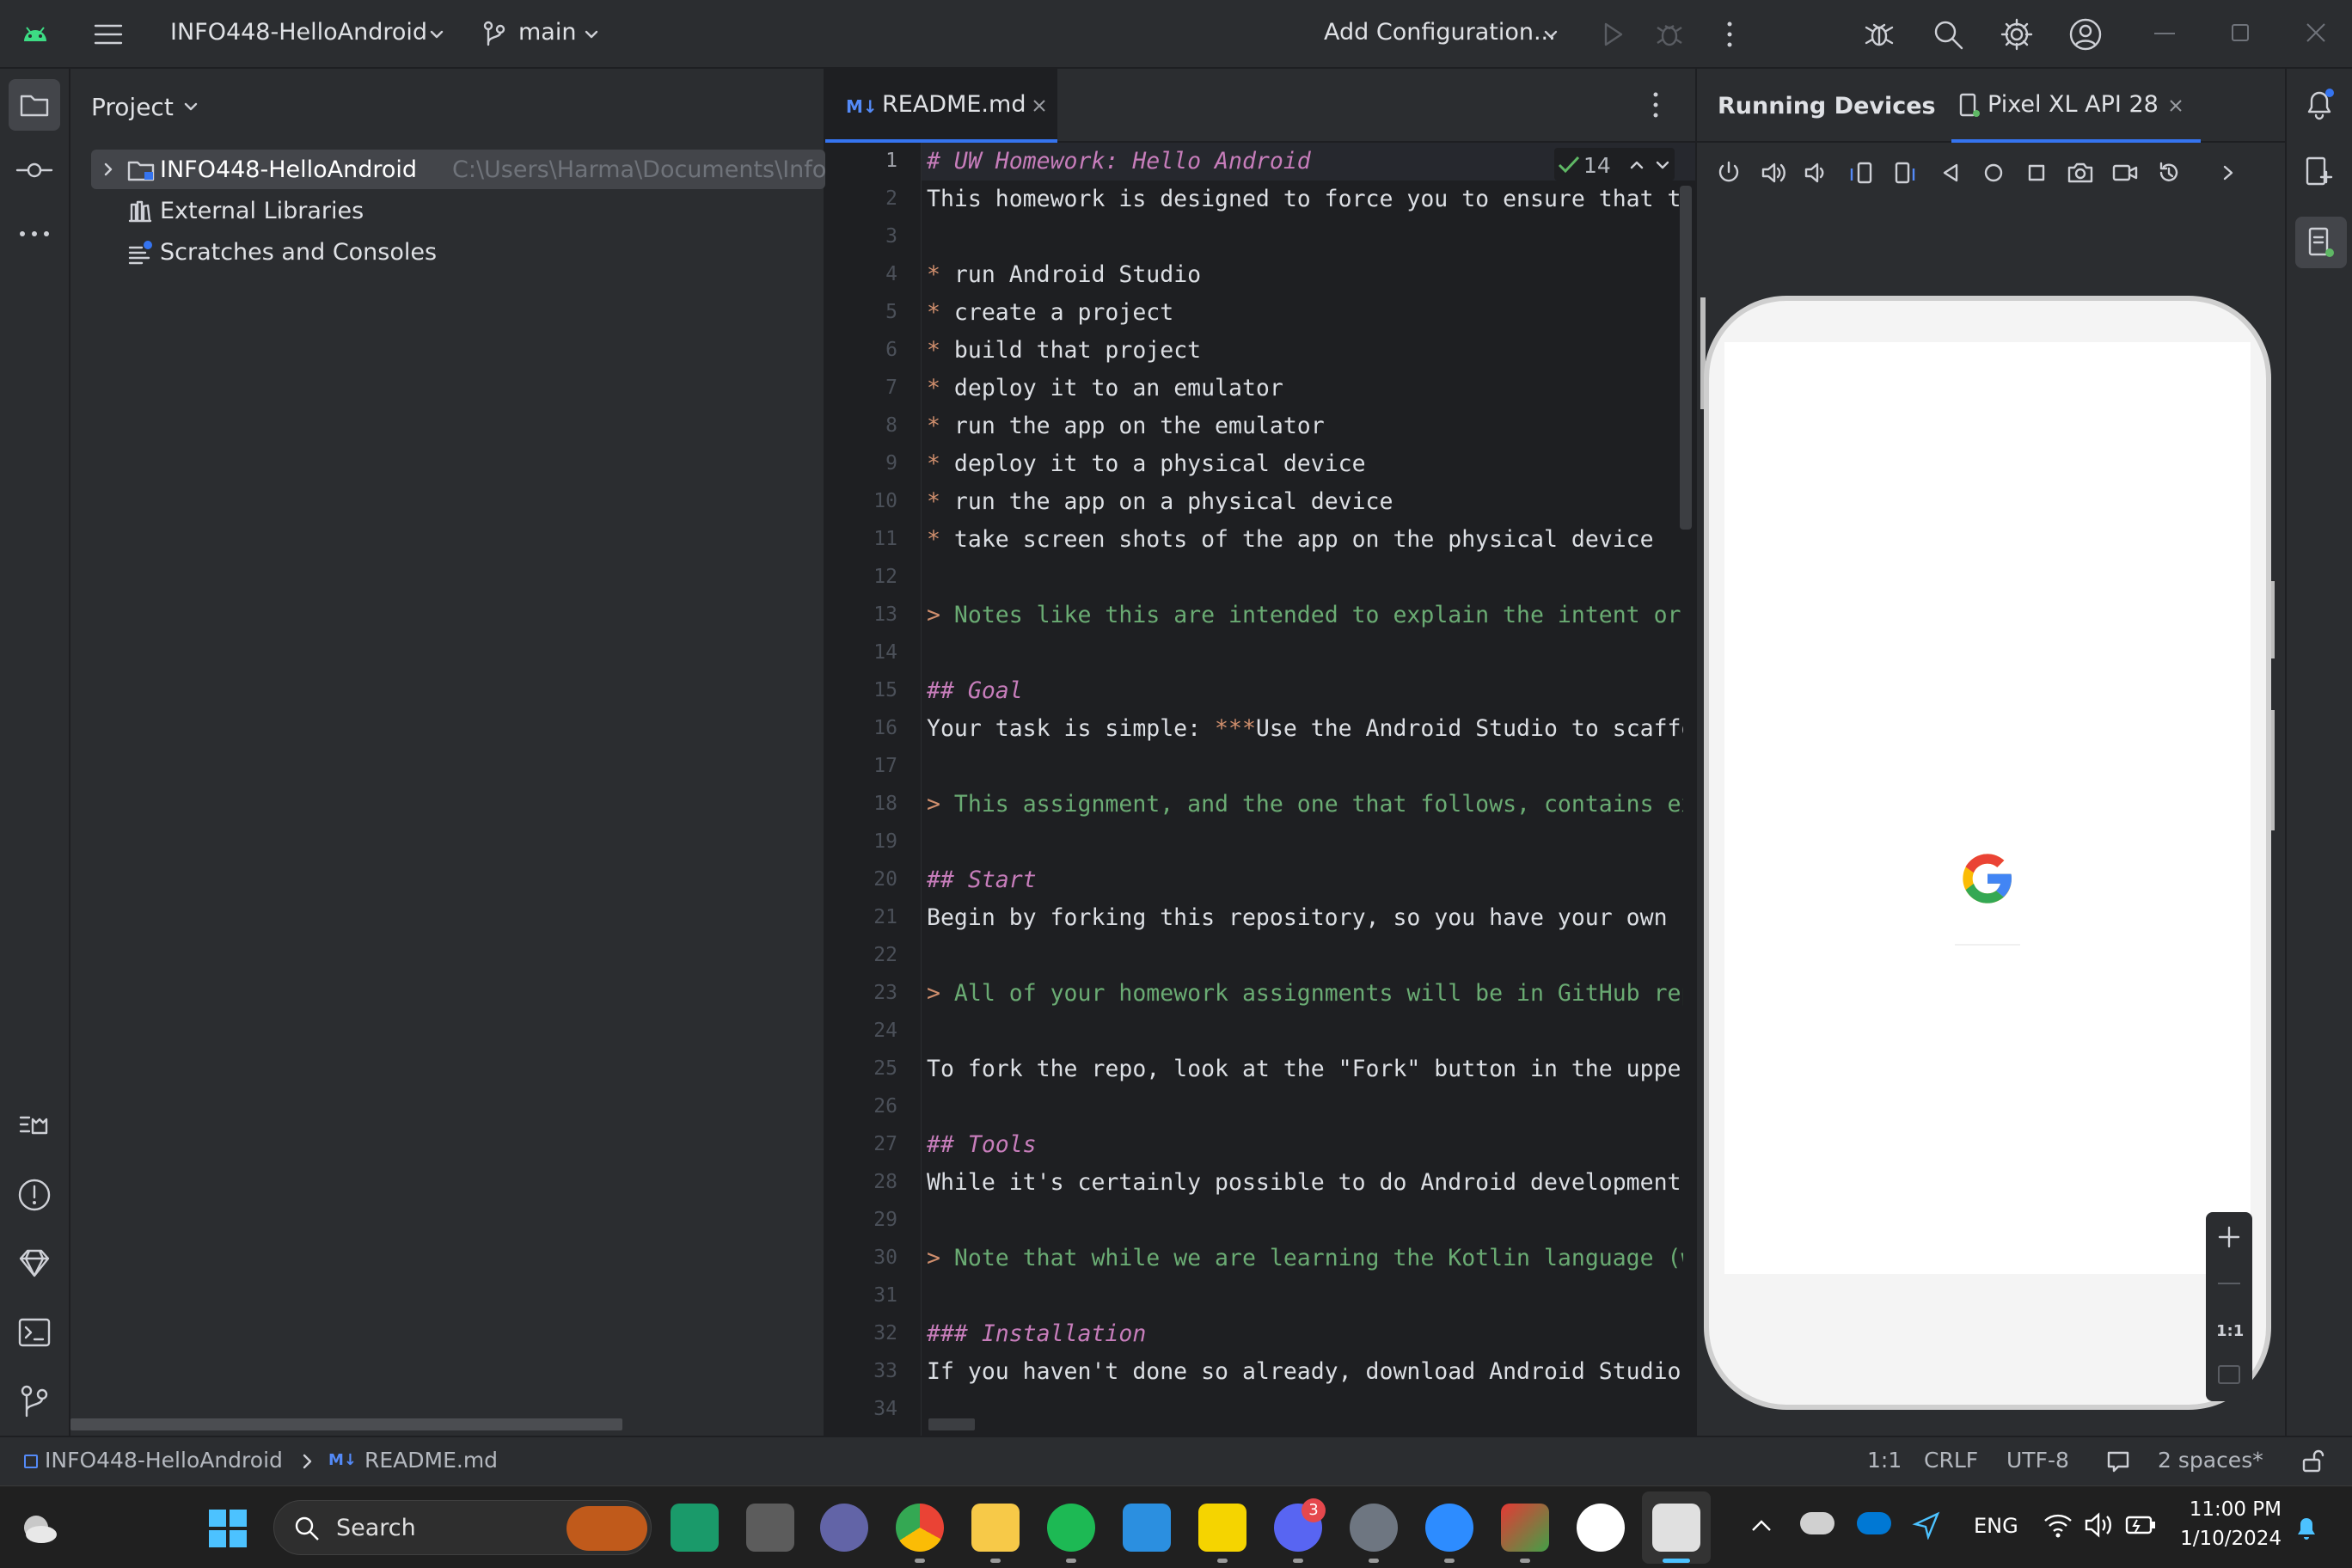 This screenshot has width=2352, height=1568. What do you see at coordinates (2169, 173) in the screenshot?
I see `snapshot-icon` at bounding box center [2169, 173].